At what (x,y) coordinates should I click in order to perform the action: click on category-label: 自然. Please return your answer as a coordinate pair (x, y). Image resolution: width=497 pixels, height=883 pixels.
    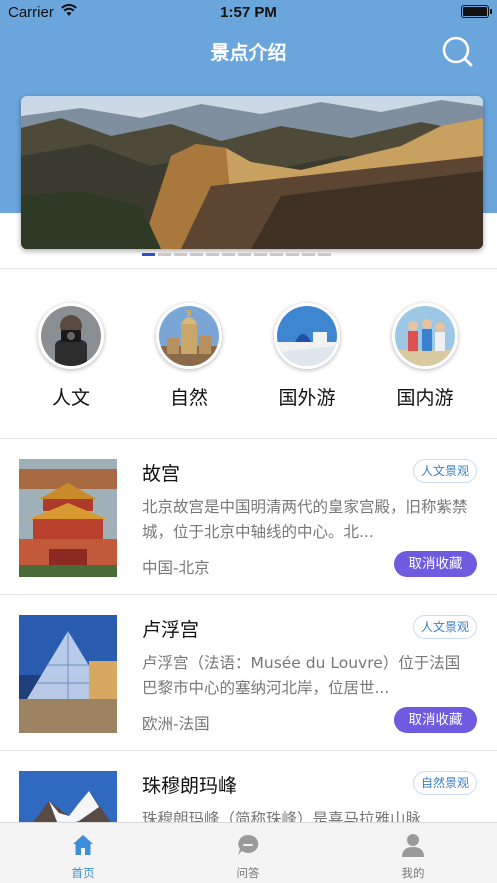
    Looking at the image, I should click on (188, 398).